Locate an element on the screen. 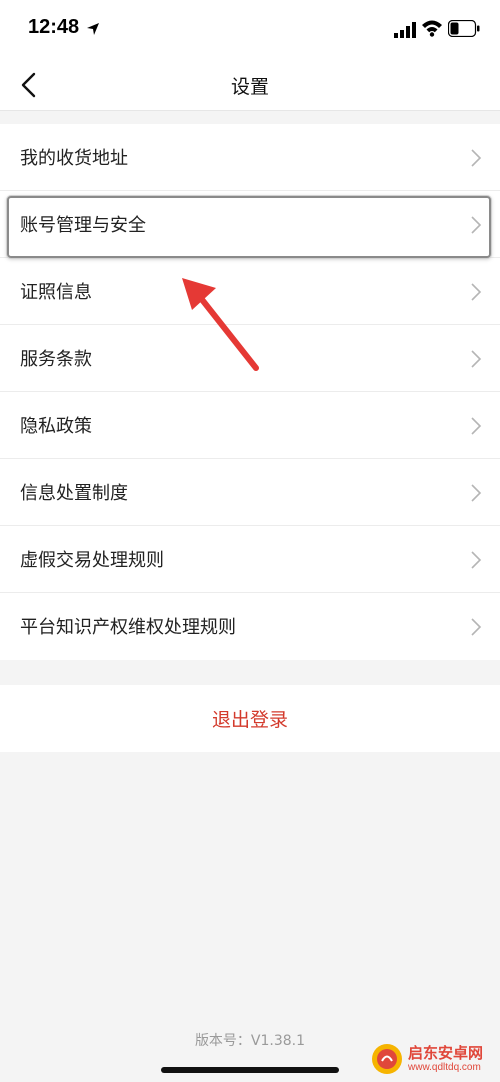 This screenshot has width=500, height=1082. settings-item-terms-of-service: 服务条款 is located at coordinates (250, 358).